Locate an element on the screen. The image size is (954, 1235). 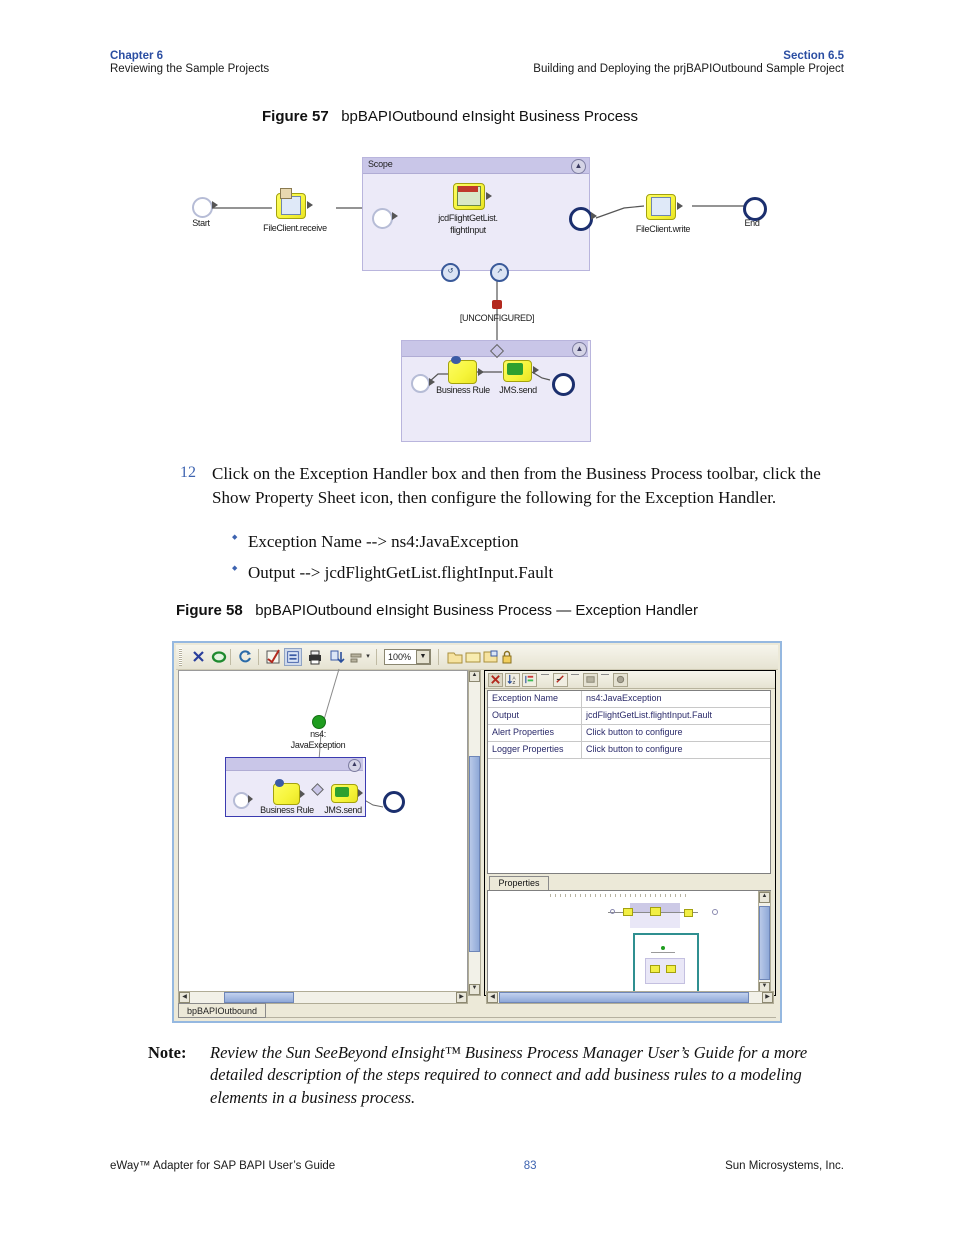
overview-scroll-up-button: ▲ is located at coordinates (764, 897).